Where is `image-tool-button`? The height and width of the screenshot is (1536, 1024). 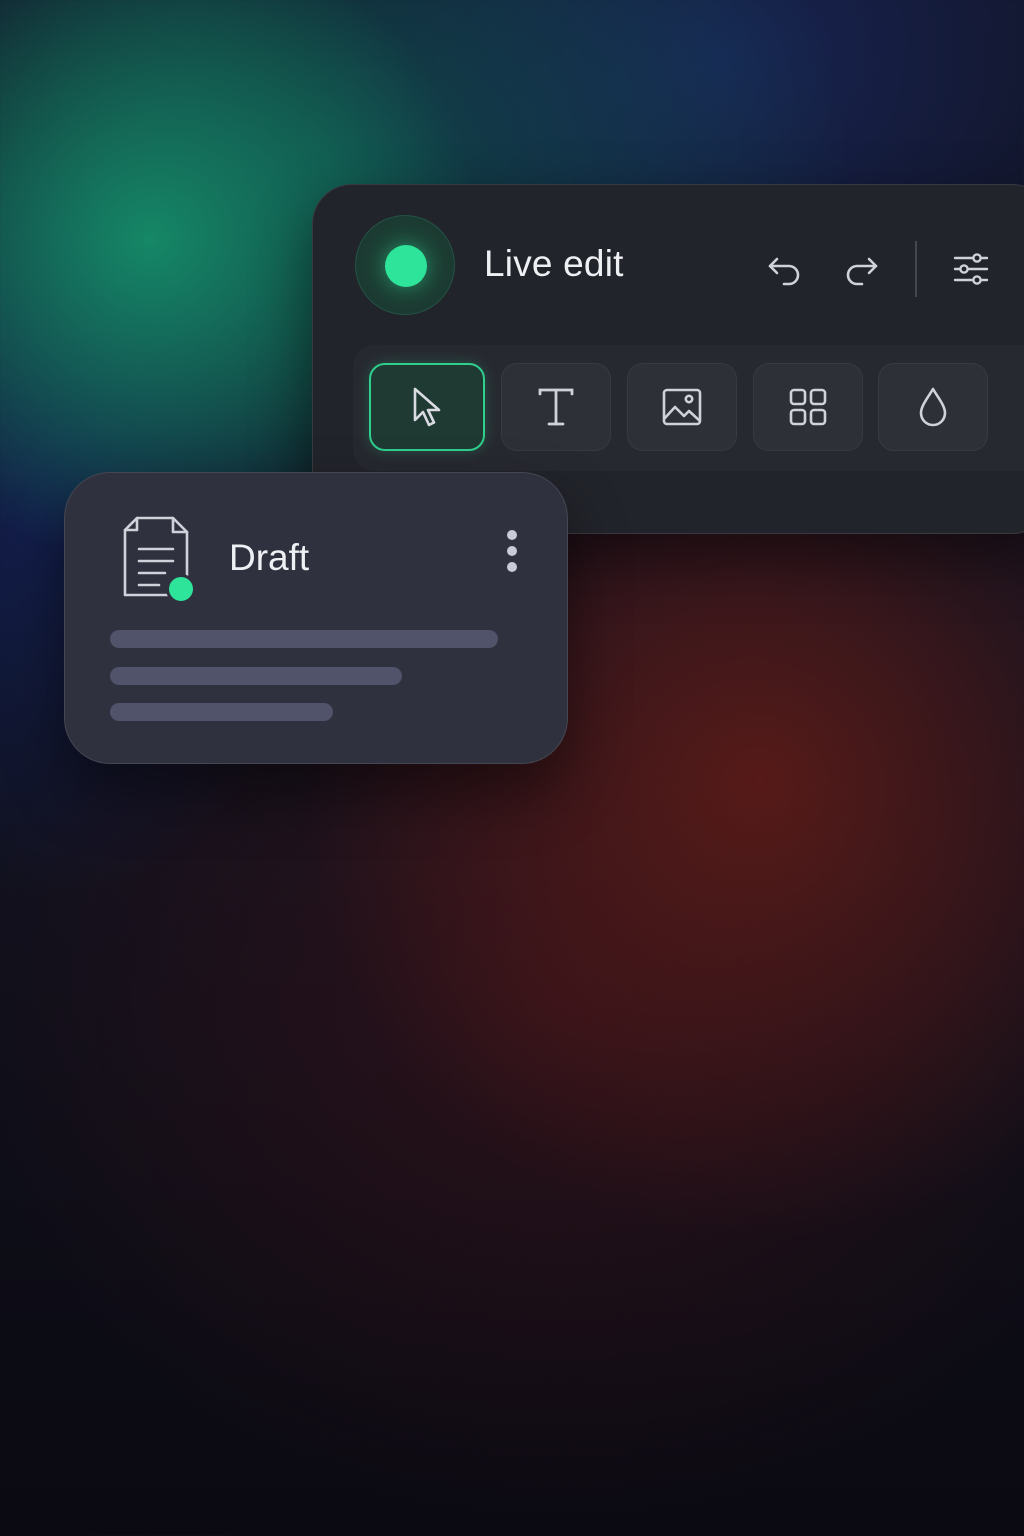
image-tool-button is located at coordinates (682, 407).